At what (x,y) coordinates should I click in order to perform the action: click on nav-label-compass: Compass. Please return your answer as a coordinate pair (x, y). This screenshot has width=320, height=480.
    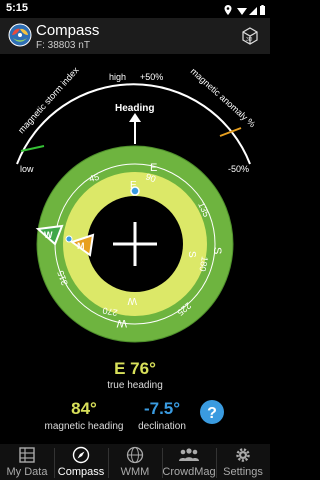
    Looking at the image, I should click on (81, 472).